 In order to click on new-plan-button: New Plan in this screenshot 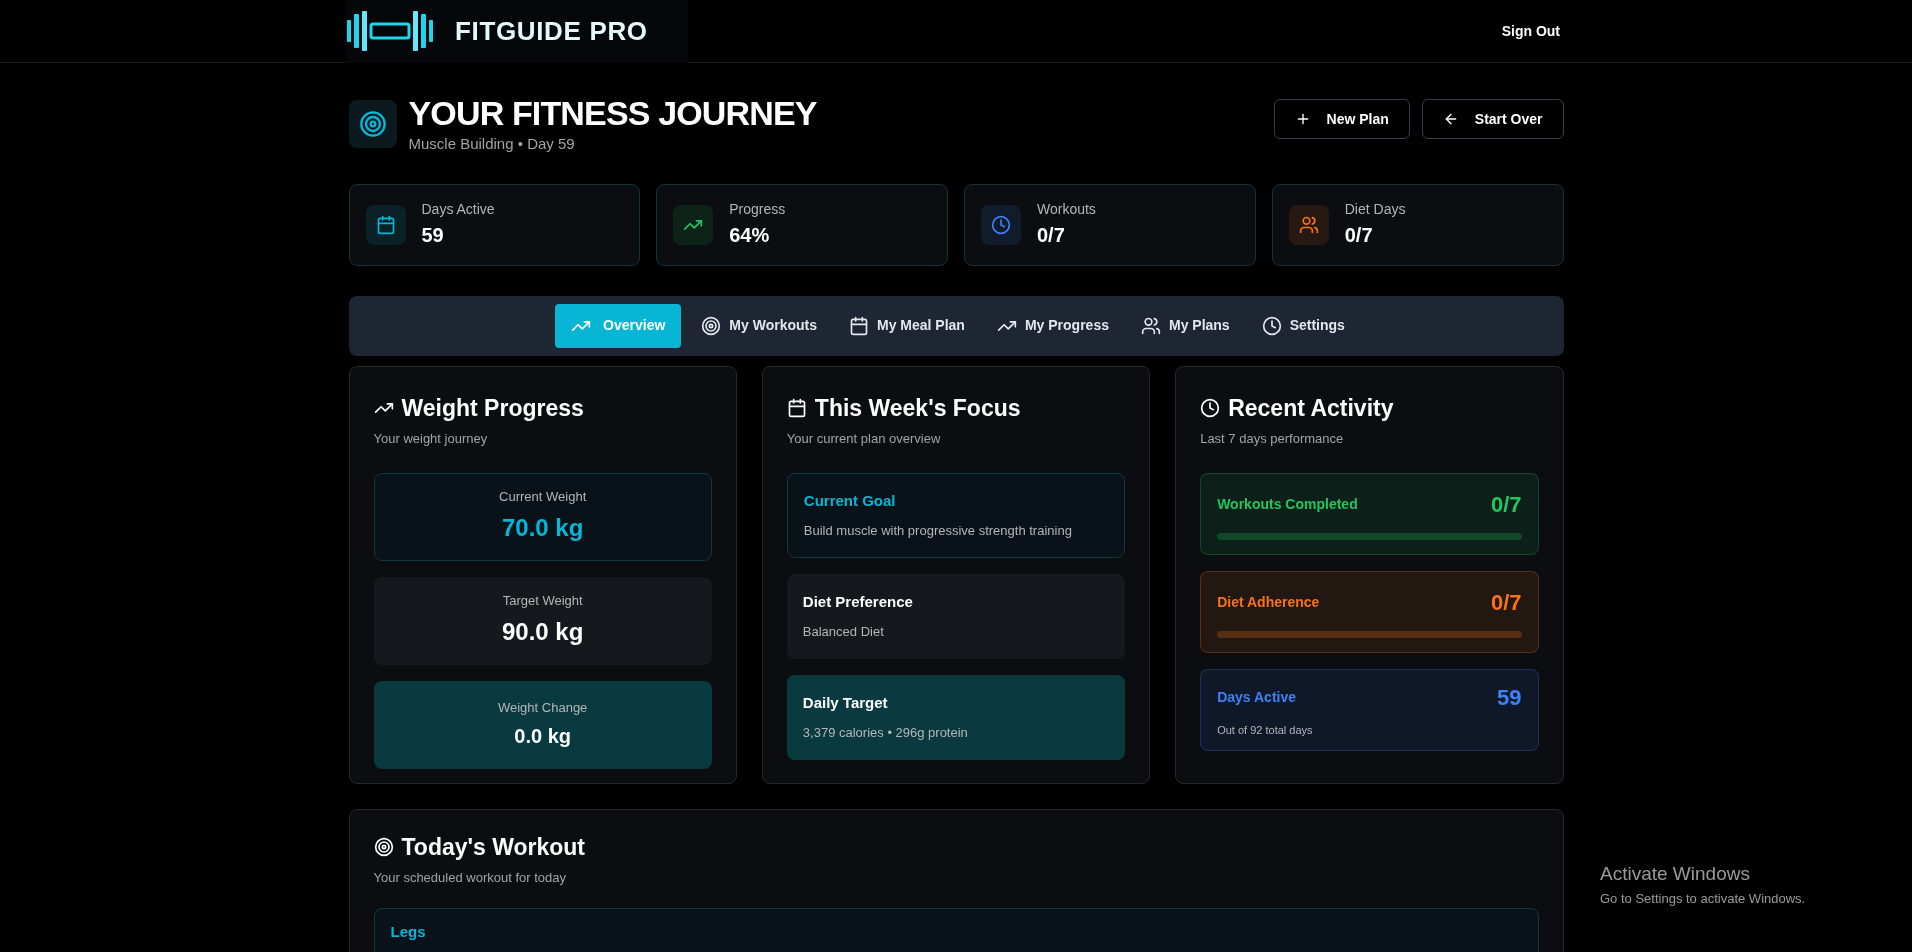, I will do `click(1341, 119)`.